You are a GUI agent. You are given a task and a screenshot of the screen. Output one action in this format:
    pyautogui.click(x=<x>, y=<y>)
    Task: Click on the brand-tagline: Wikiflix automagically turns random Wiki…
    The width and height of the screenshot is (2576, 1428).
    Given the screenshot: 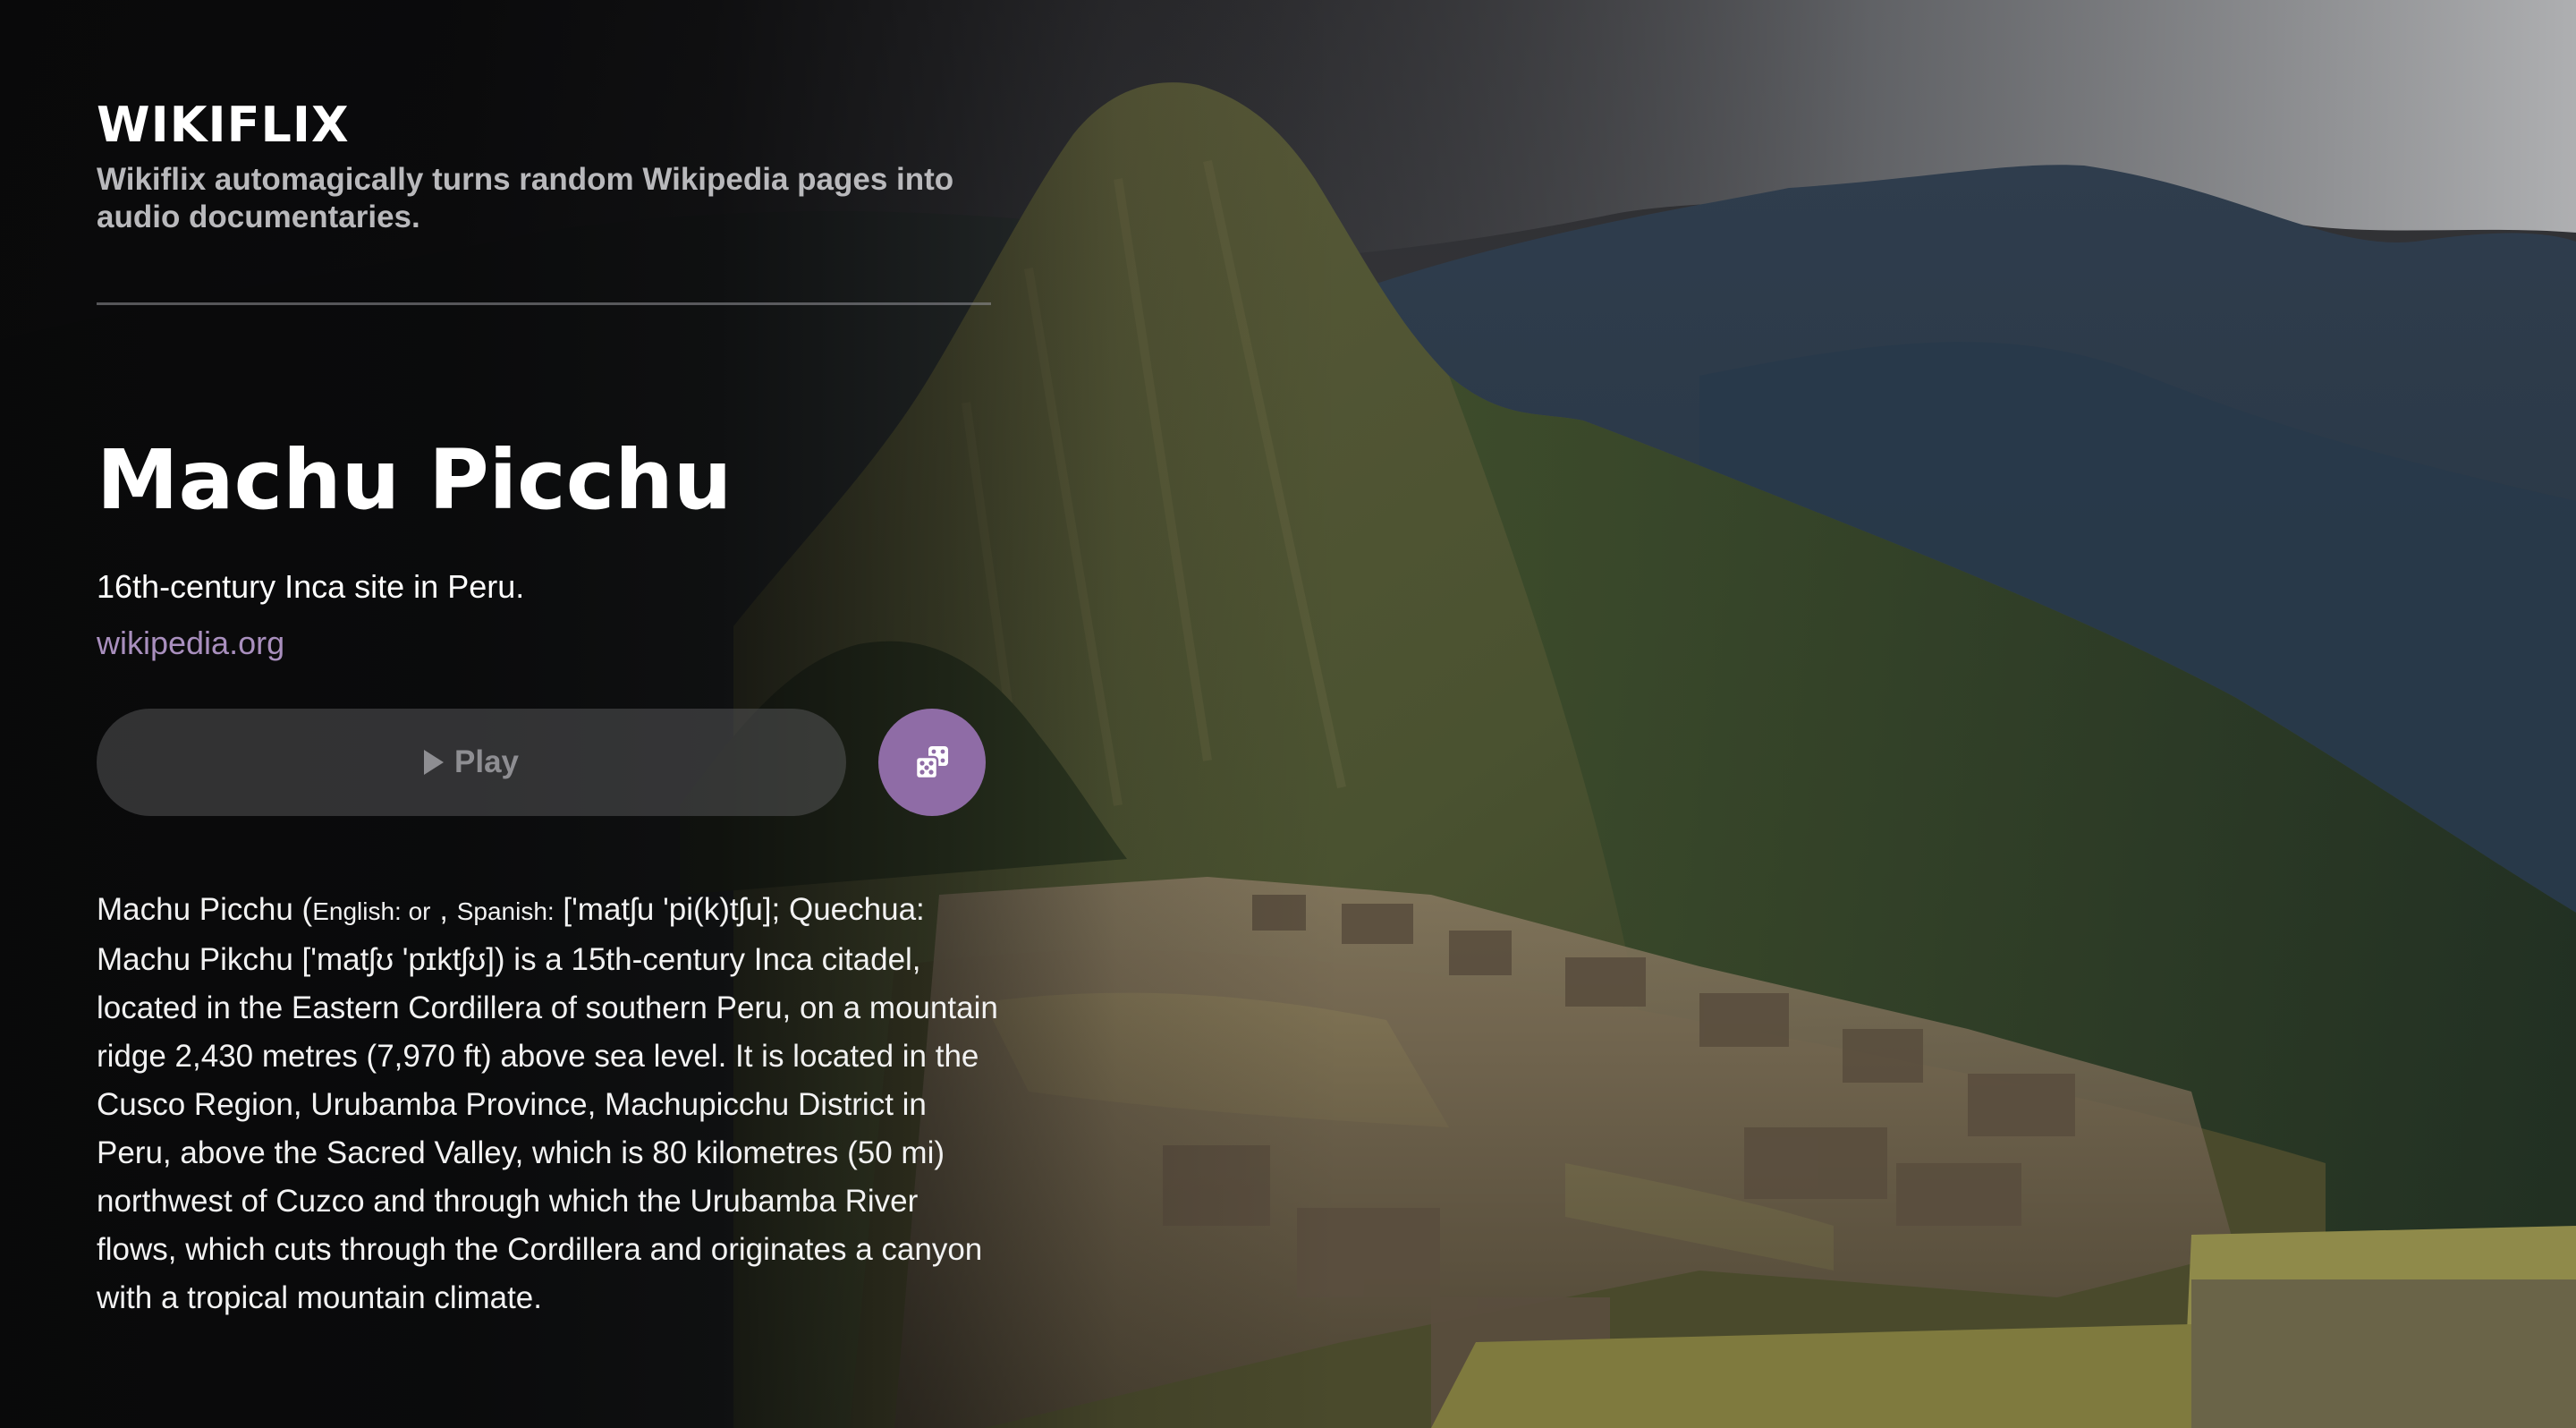 What is the action you would take?
    pyautogui.click(x=525, y=198)
    